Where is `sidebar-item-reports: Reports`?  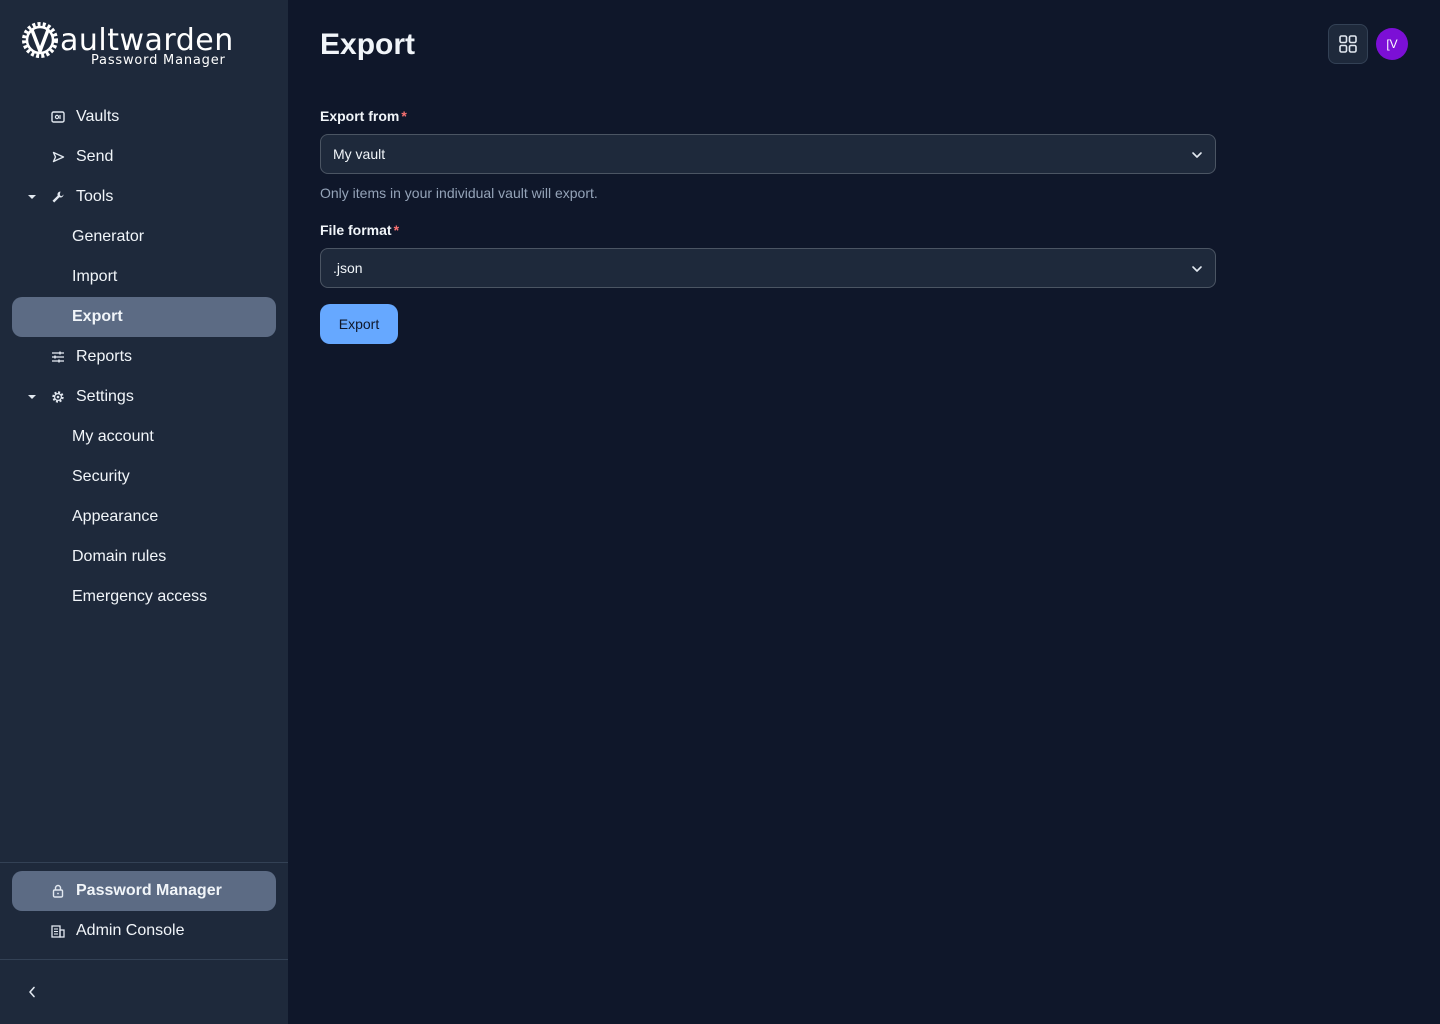
sidebar-item-reports: Reports is located at coordinates (144, 357).